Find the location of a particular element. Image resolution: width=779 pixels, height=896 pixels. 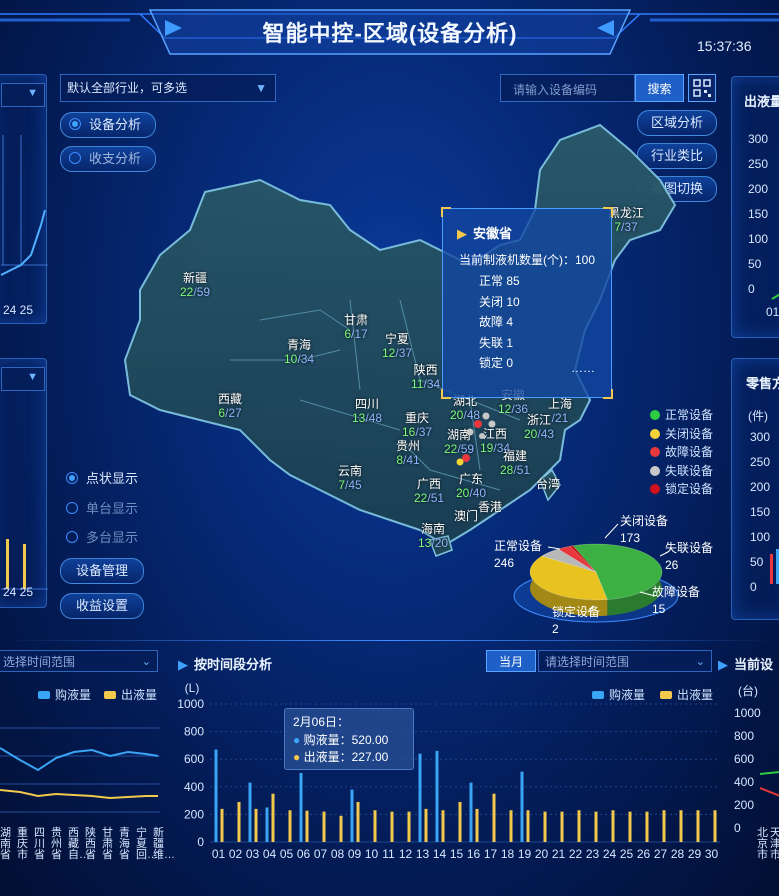

axis-tick: 600 is located at coordinates (744, 759).